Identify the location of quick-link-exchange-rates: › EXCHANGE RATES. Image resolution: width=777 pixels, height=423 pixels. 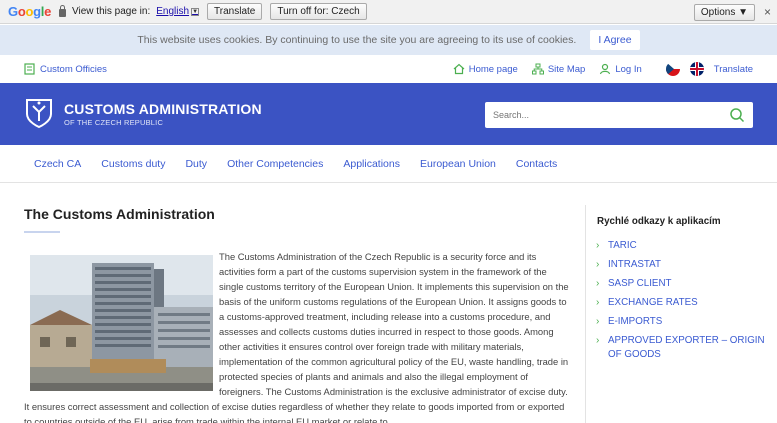
(681, 303).